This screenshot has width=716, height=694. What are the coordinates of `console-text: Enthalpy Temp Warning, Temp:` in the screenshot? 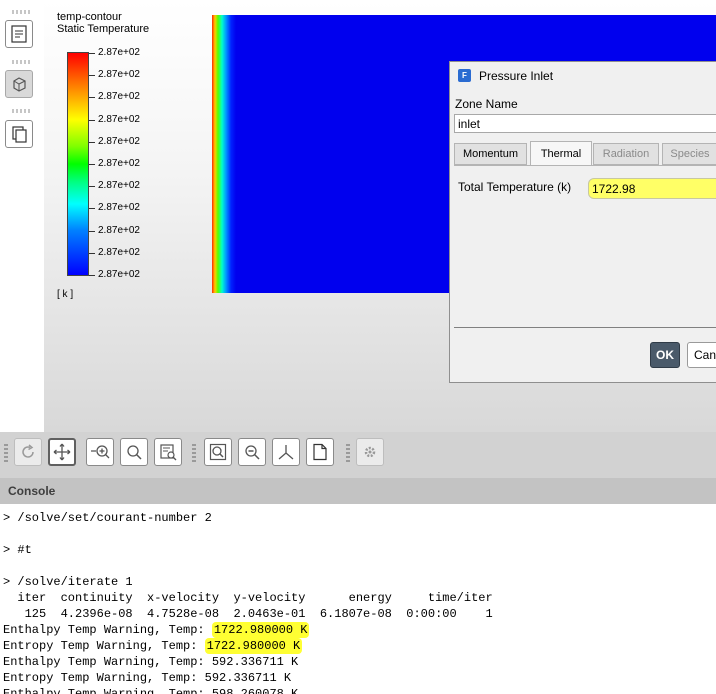 It's located at (107, 630).